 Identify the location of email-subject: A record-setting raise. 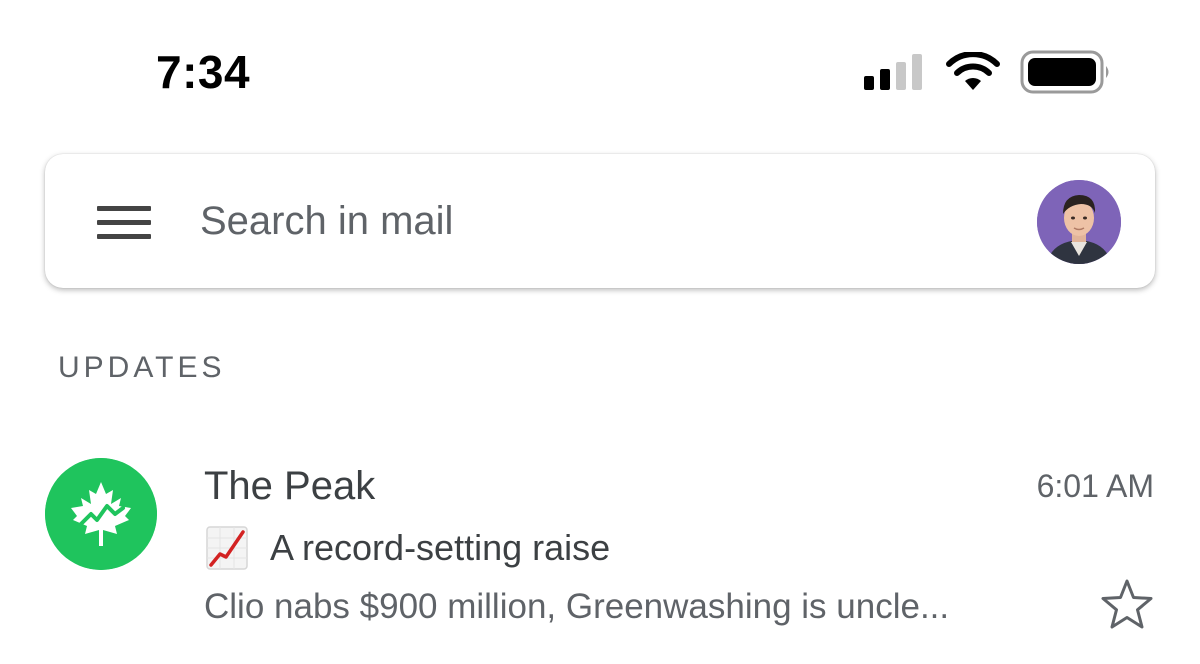
(440, 547).